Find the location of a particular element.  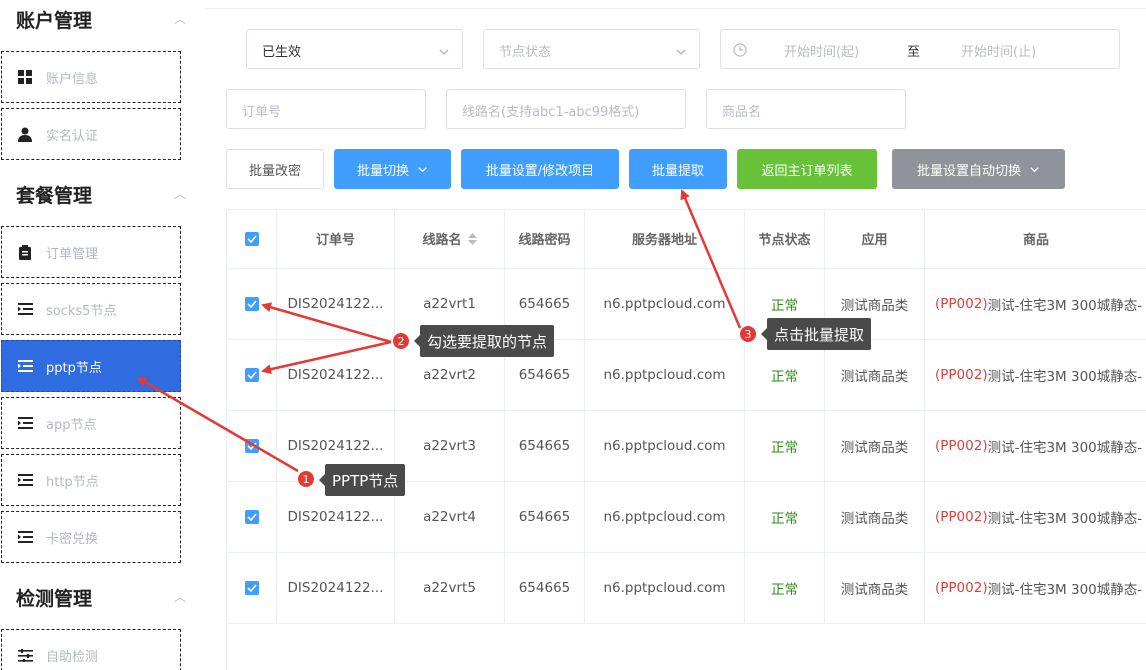

batch-extract-label: 批量提取 is located at coordinates (677, 171).